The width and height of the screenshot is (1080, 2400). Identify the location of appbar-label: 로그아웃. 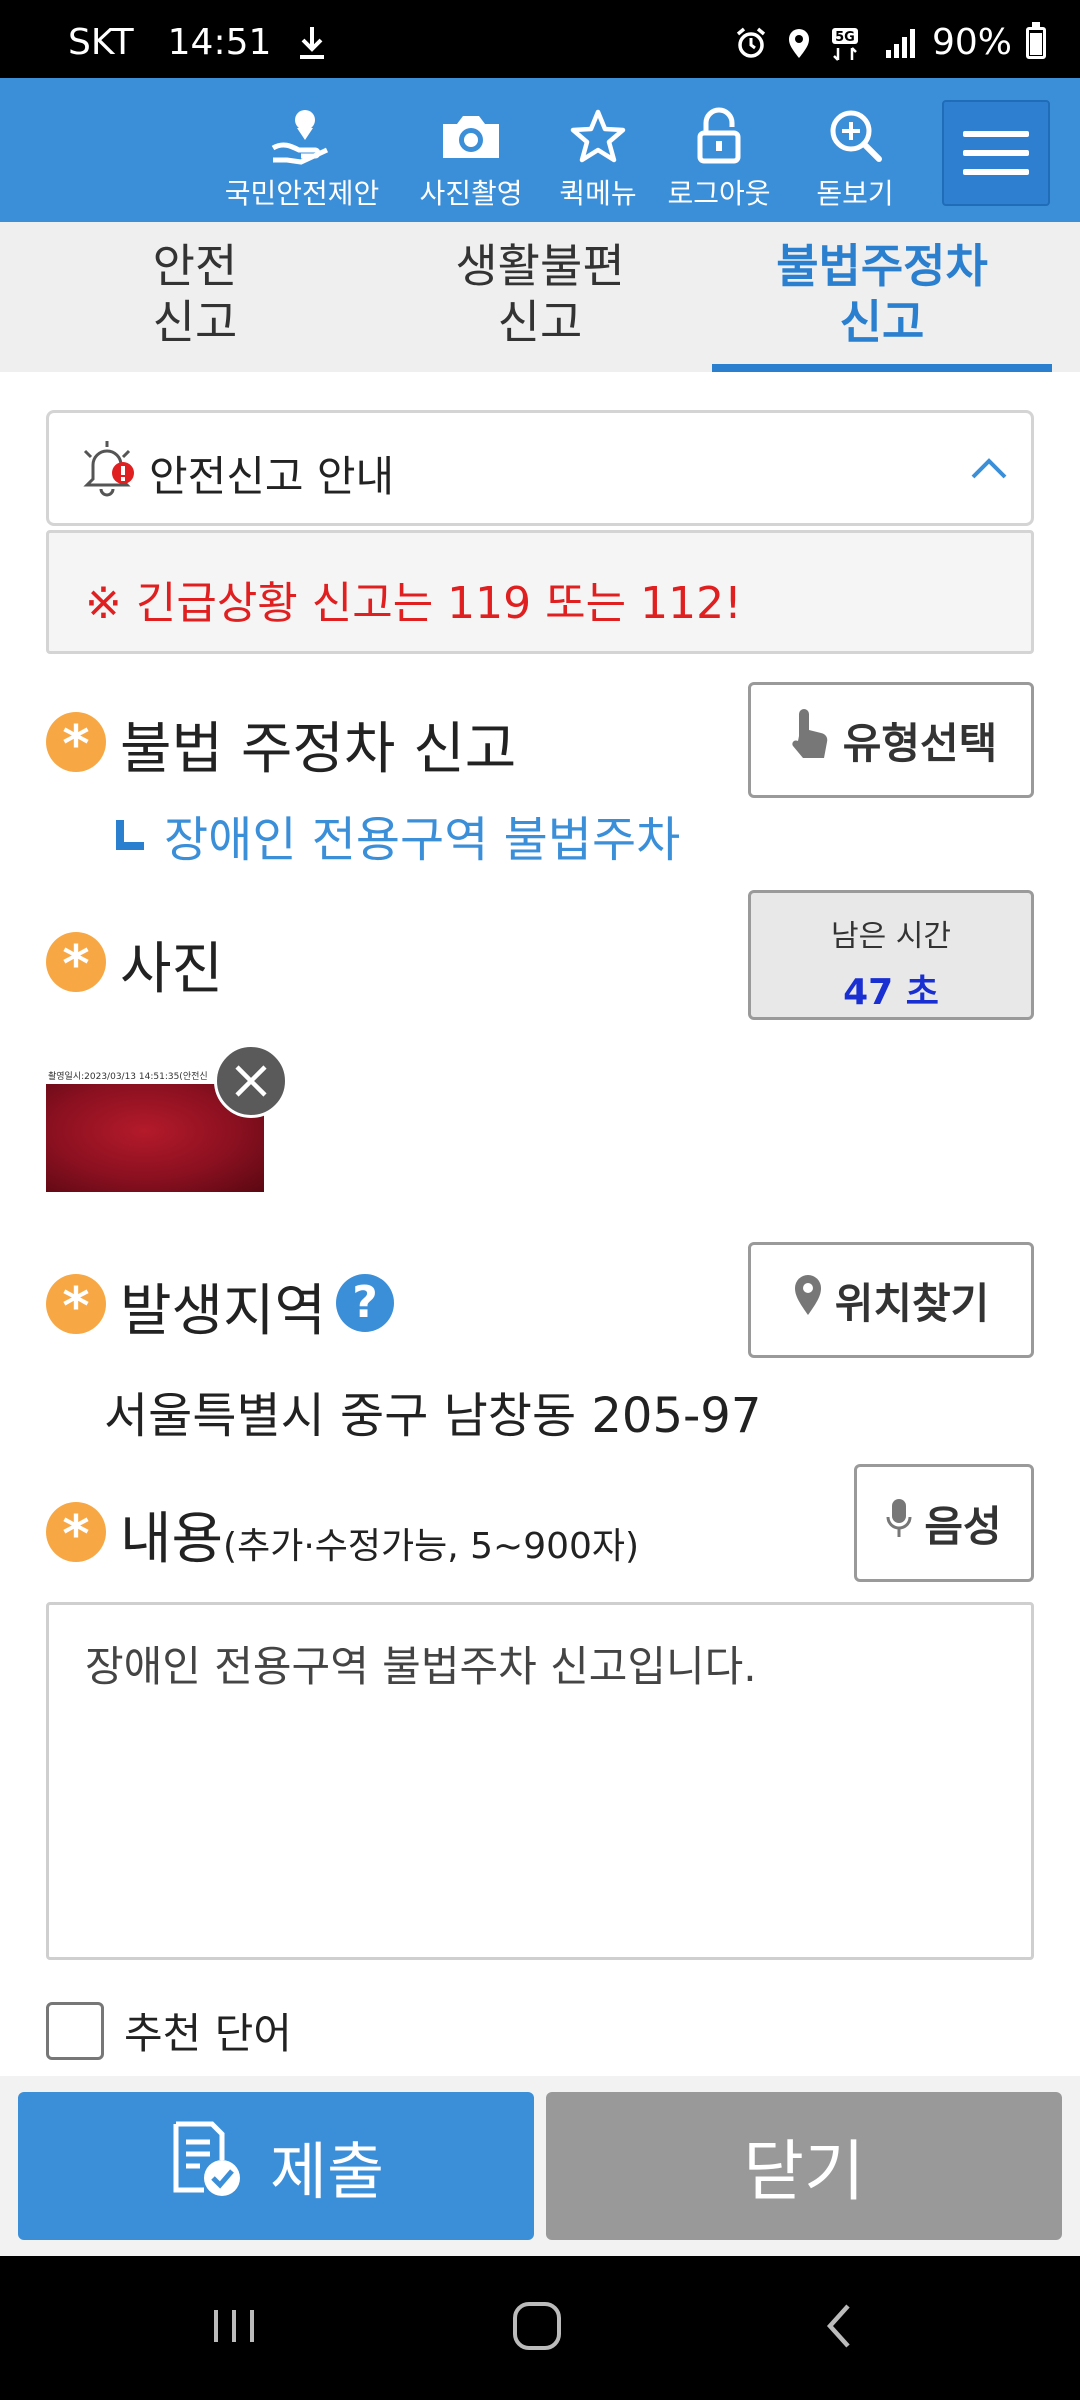
(719, 193).